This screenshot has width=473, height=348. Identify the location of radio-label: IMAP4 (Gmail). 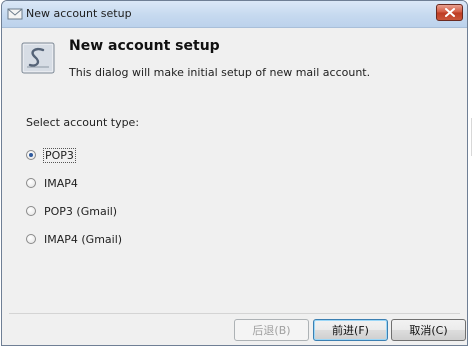
(83, 239).